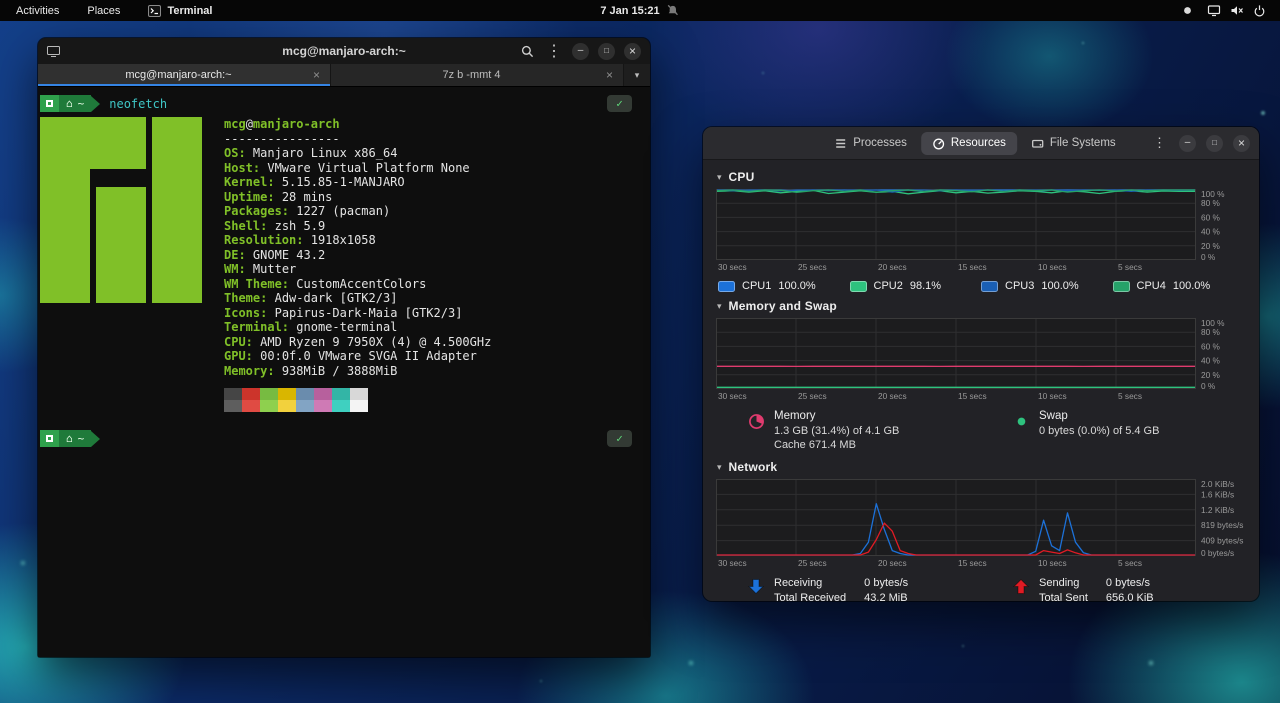 The height and width of the screenshot is (703, 1280). I want to click on processes-icon, so click(841, 143).